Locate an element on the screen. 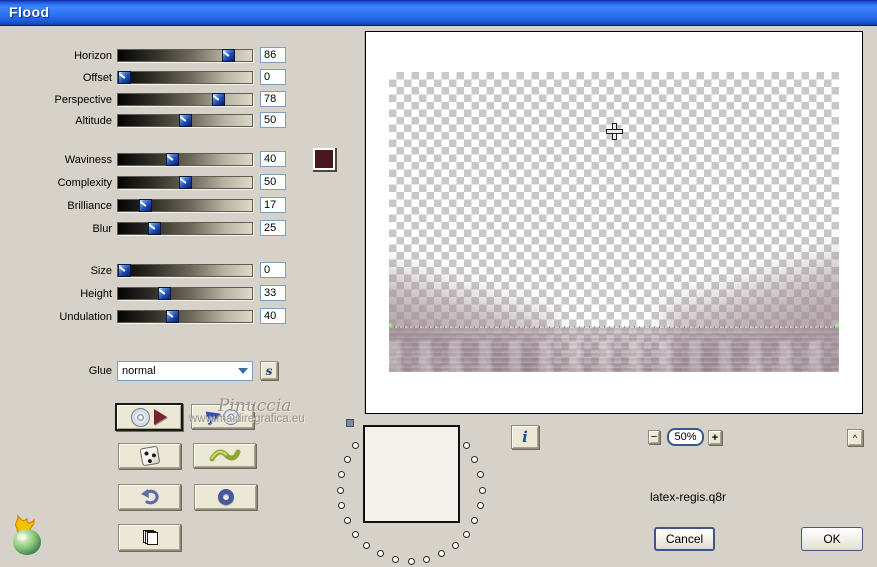 The image size is (877, 567). slider-label: Waviness is located at coordinates (88, 160).